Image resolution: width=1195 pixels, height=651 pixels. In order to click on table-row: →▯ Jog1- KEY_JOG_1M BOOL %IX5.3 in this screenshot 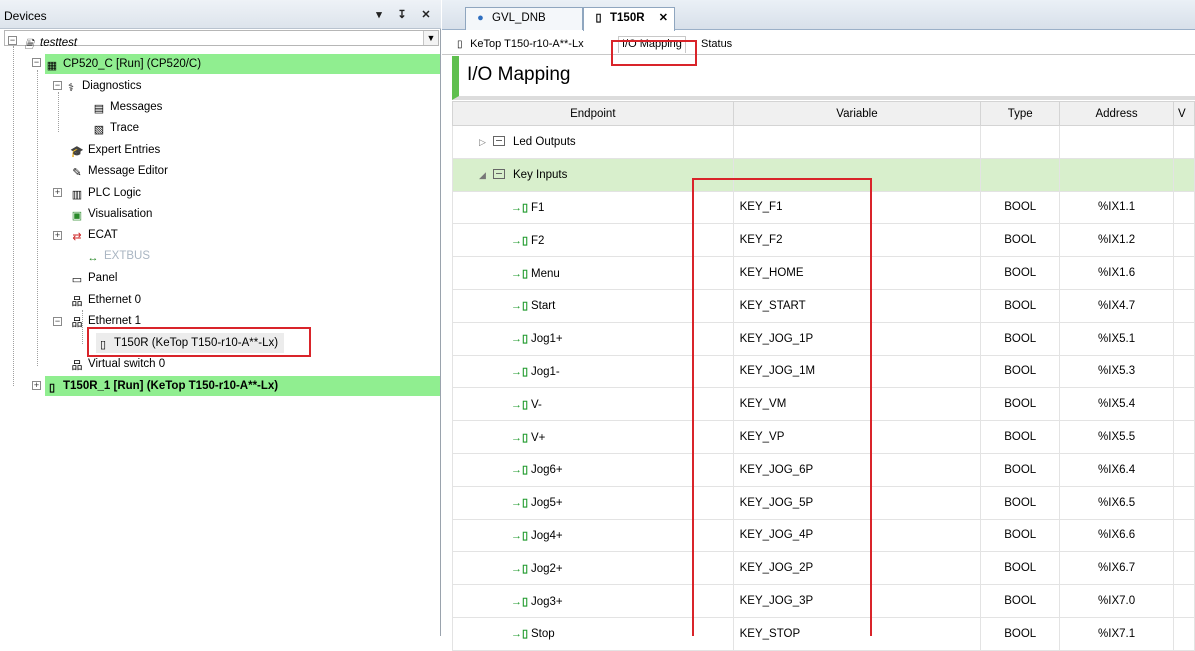, I will do `click(823, 371)`.